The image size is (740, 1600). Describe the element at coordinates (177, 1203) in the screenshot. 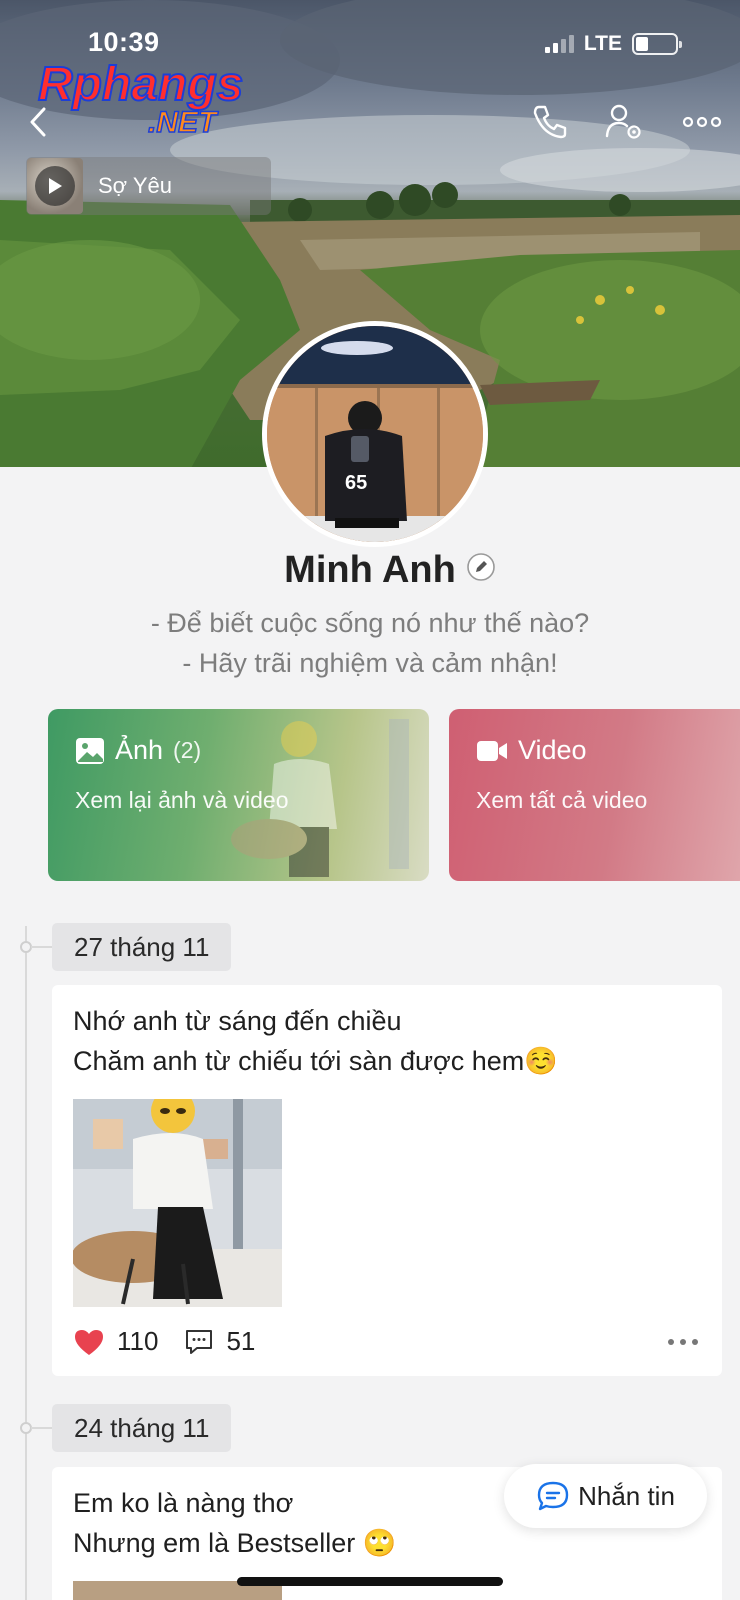

I see `post-photo` at that location.